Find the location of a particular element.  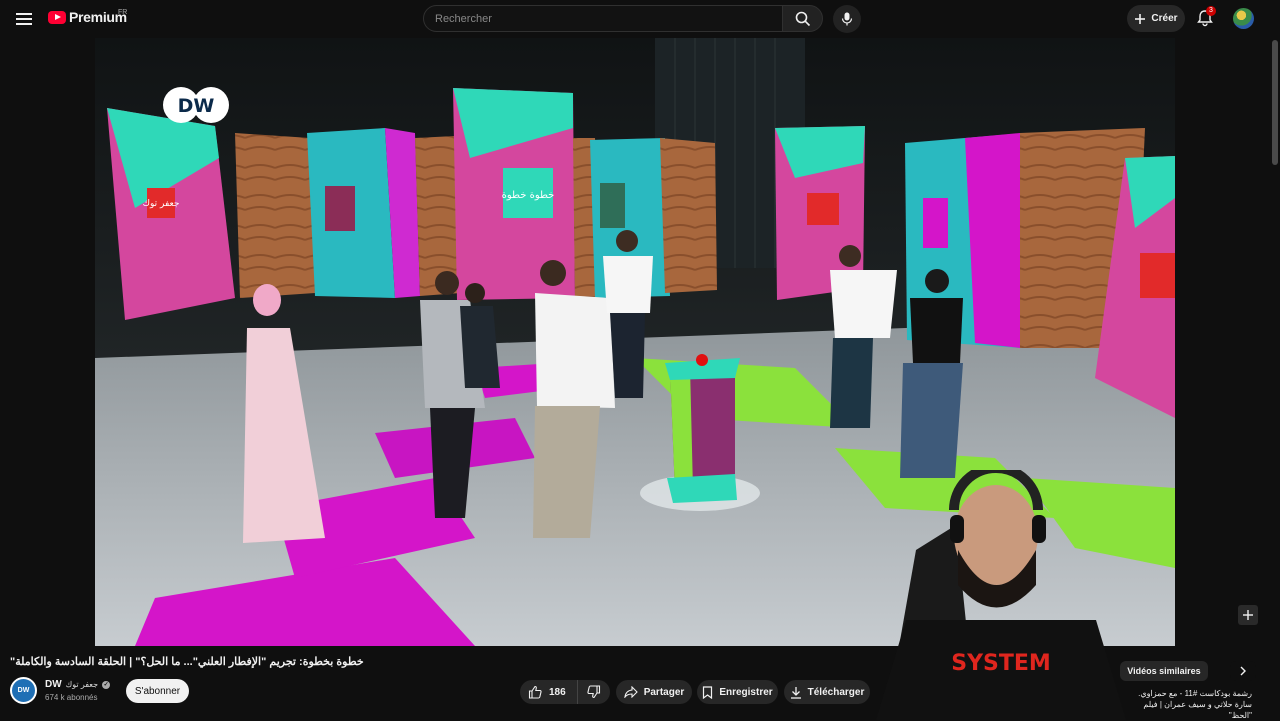

share-button: Partager is located at coordinates (654, 692).